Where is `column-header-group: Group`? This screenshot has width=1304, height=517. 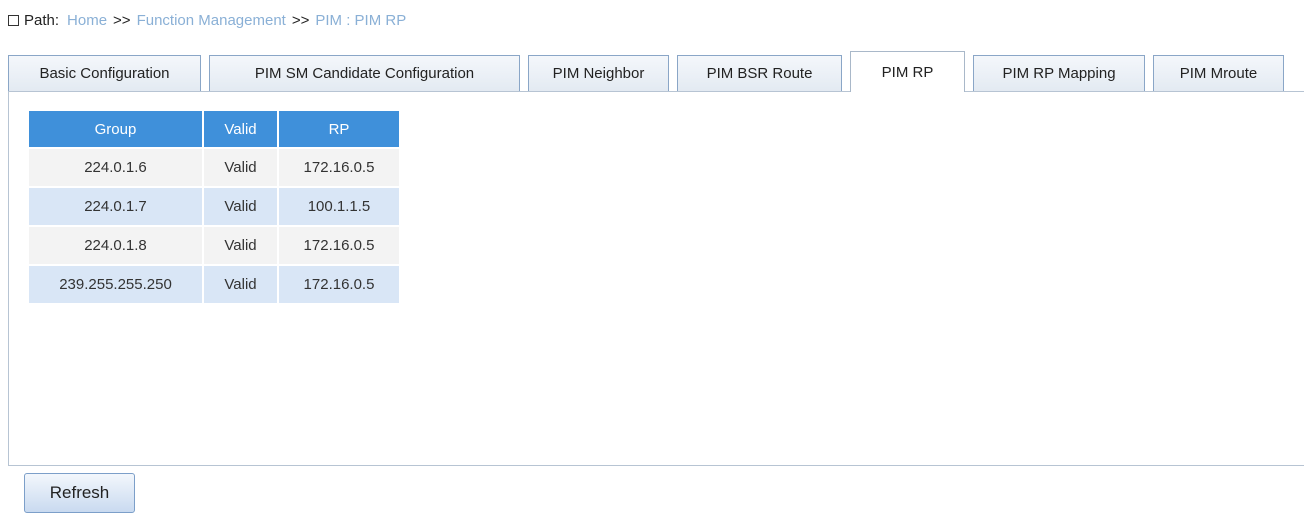
column-header-group: Group is located at coordinates (115, 129).